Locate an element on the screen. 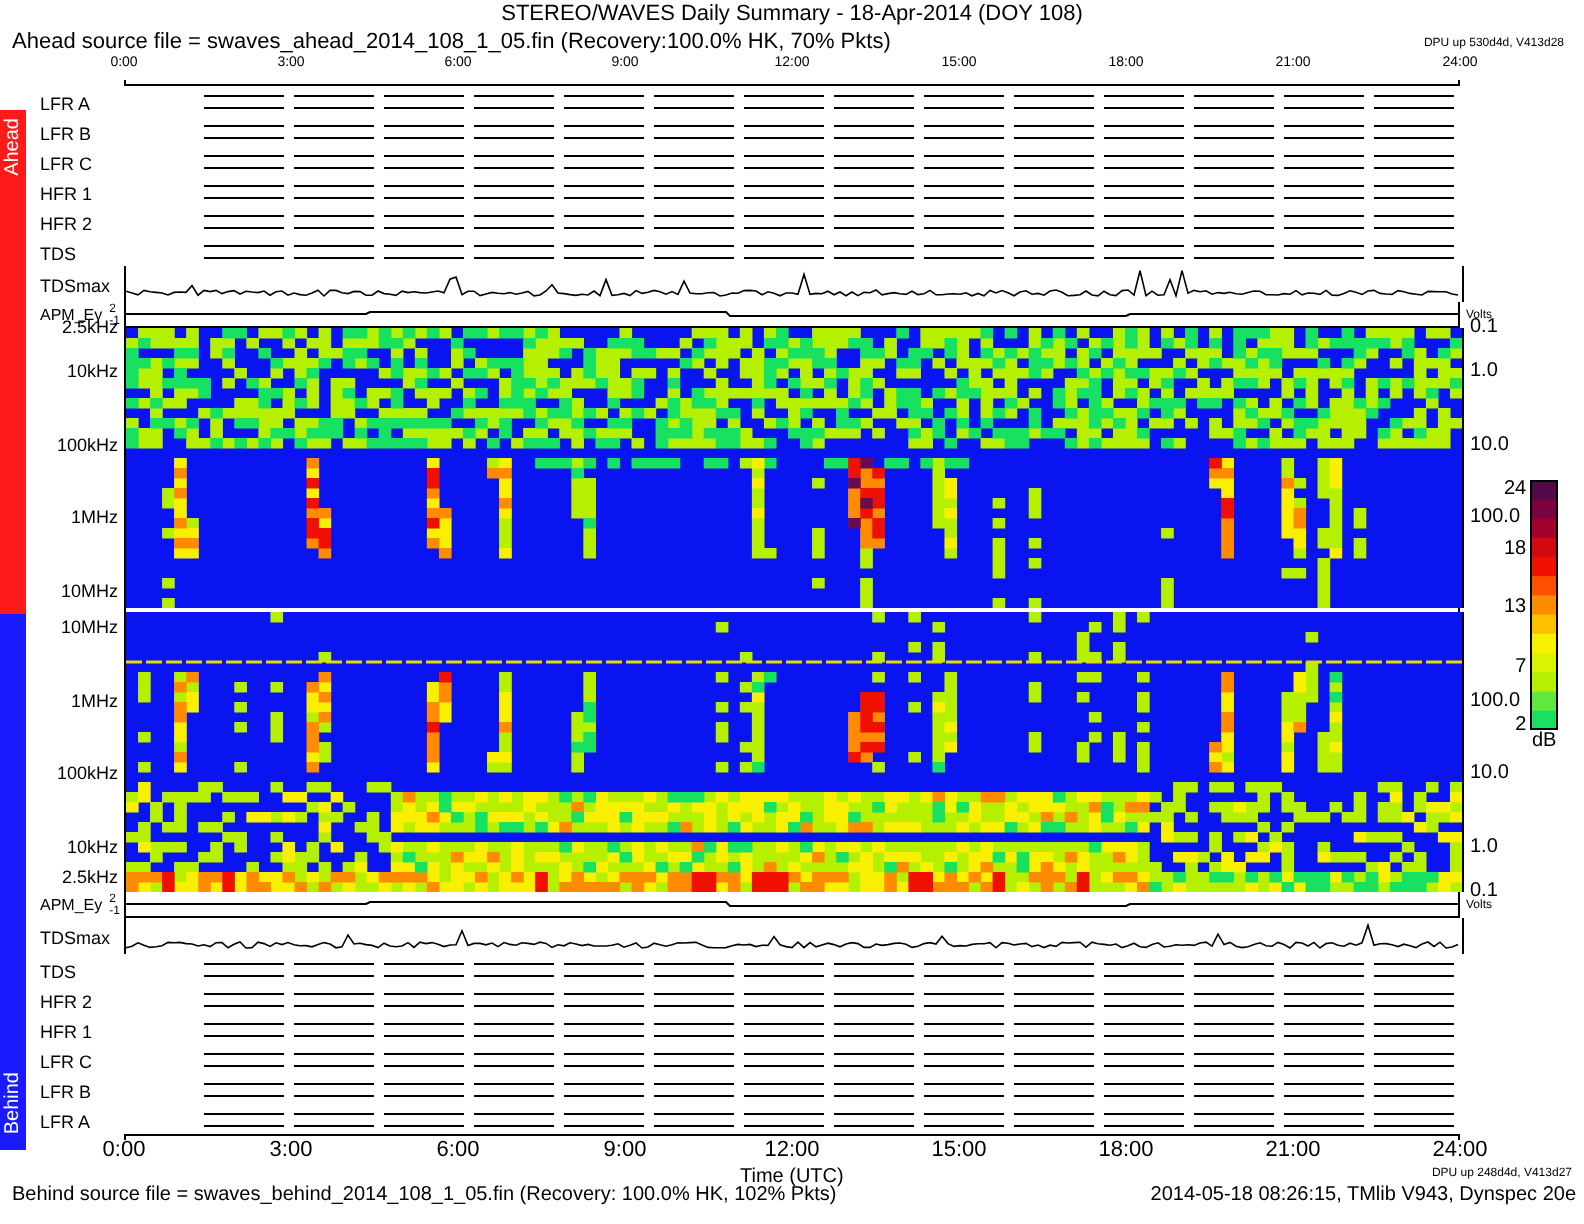  colorbar-tick-label: 24 is located at coordinates (1515, 490).